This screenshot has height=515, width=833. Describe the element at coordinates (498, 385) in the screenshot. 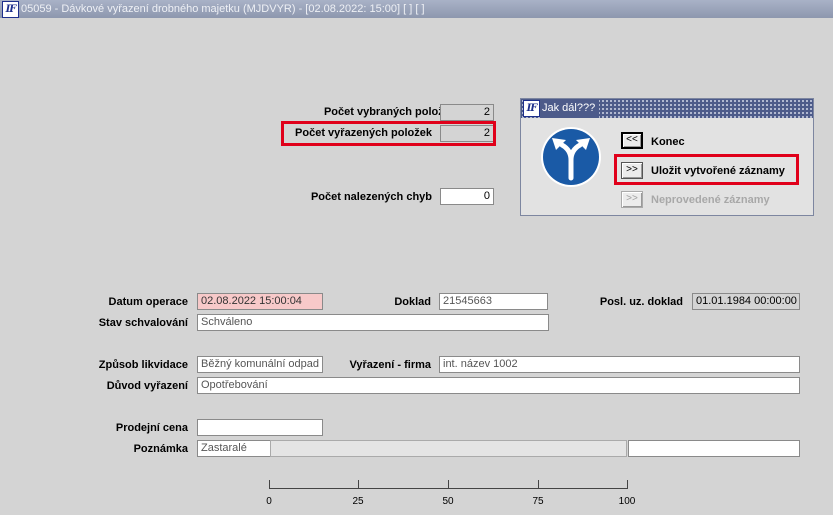

I see `disposal-reason-field: Opotřebování` at that location.